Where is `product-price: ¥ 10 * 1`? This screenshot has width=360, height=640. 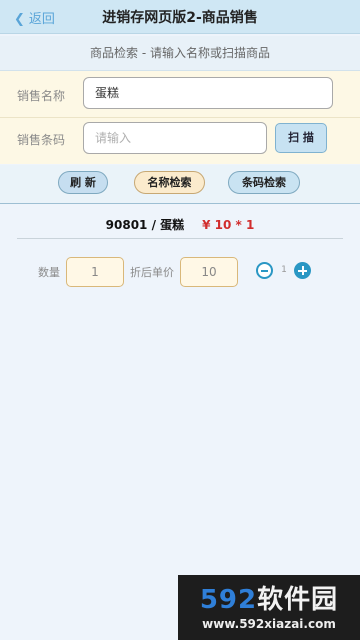 product-price: ¥ 10 * 1 is located at coordinates (228, 225).